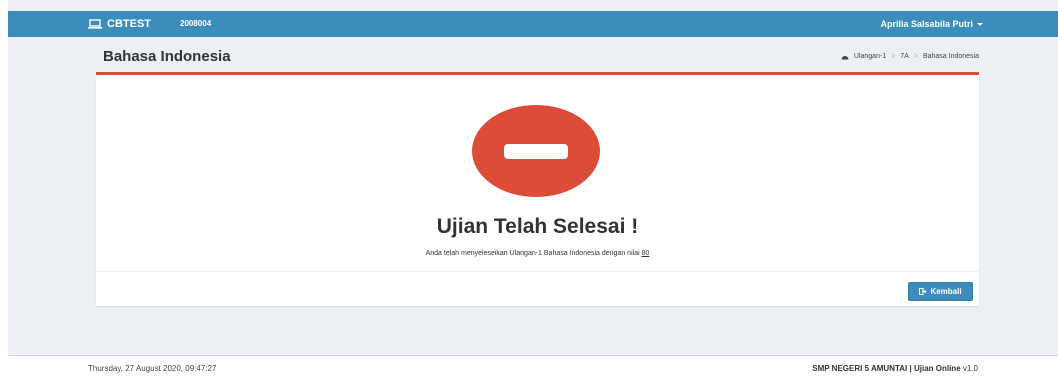 The height and width of the screenshot is (380, 1058). I want to click on result-box-footer: Kembali, so click(537, 290).